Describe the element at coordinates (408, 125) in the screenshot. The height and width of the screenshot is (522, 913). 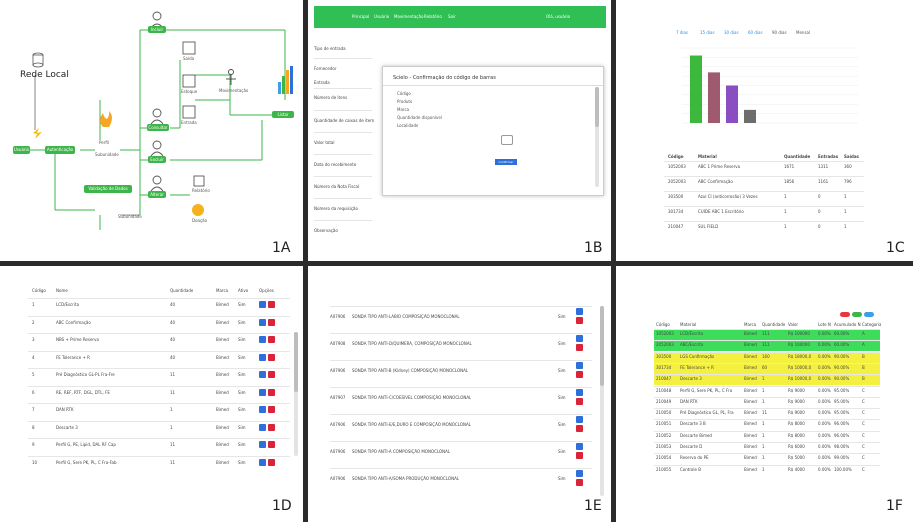
I see `modal-field: Localidade` at that location.